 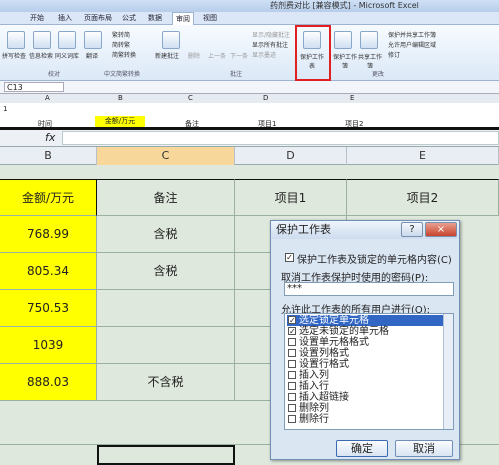 I want to click on mini-col-b: B, so click(x=120, y=98).